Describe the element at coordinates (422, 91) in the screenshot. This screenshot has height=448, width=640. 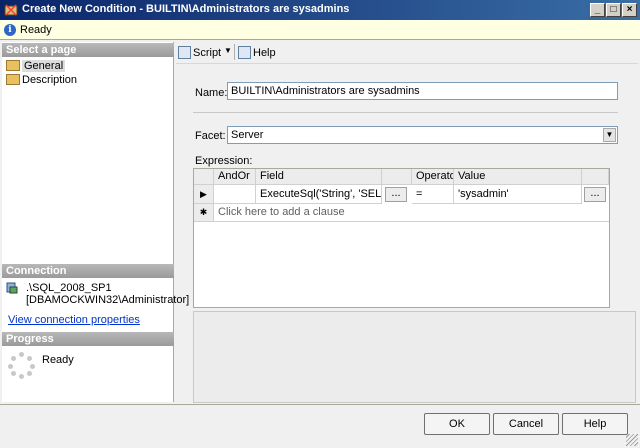
I see `name-input: BUILTIN\Administrators are sysadmins` at that location.